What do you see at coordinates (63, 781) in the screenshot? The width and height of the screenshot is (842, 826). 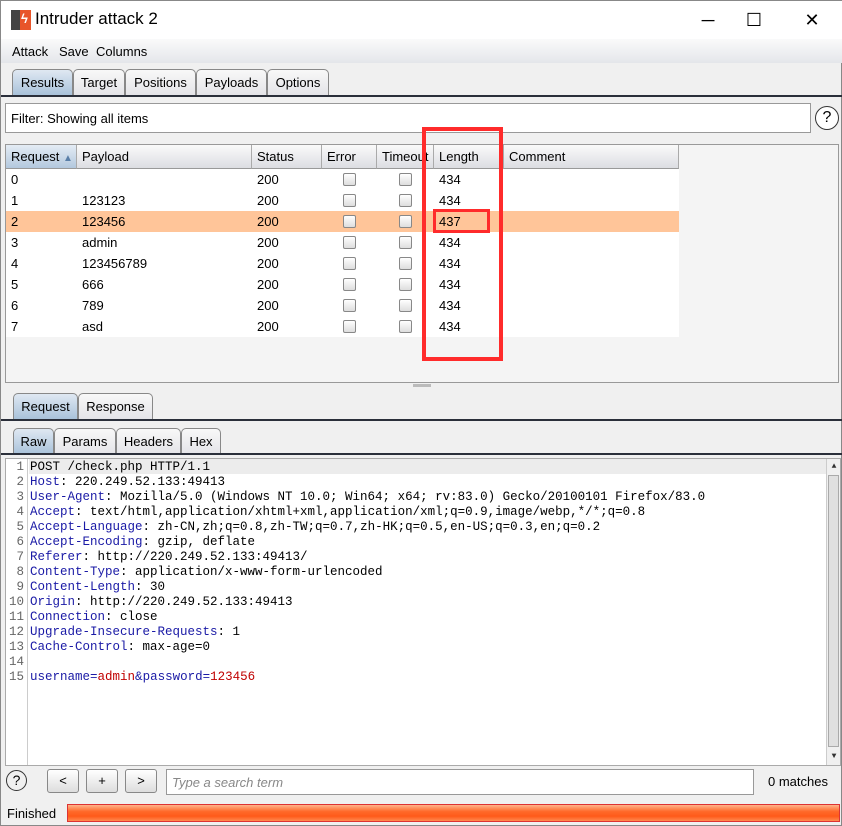 I see `previous-match-button: <` at bounding box center [63, 781].